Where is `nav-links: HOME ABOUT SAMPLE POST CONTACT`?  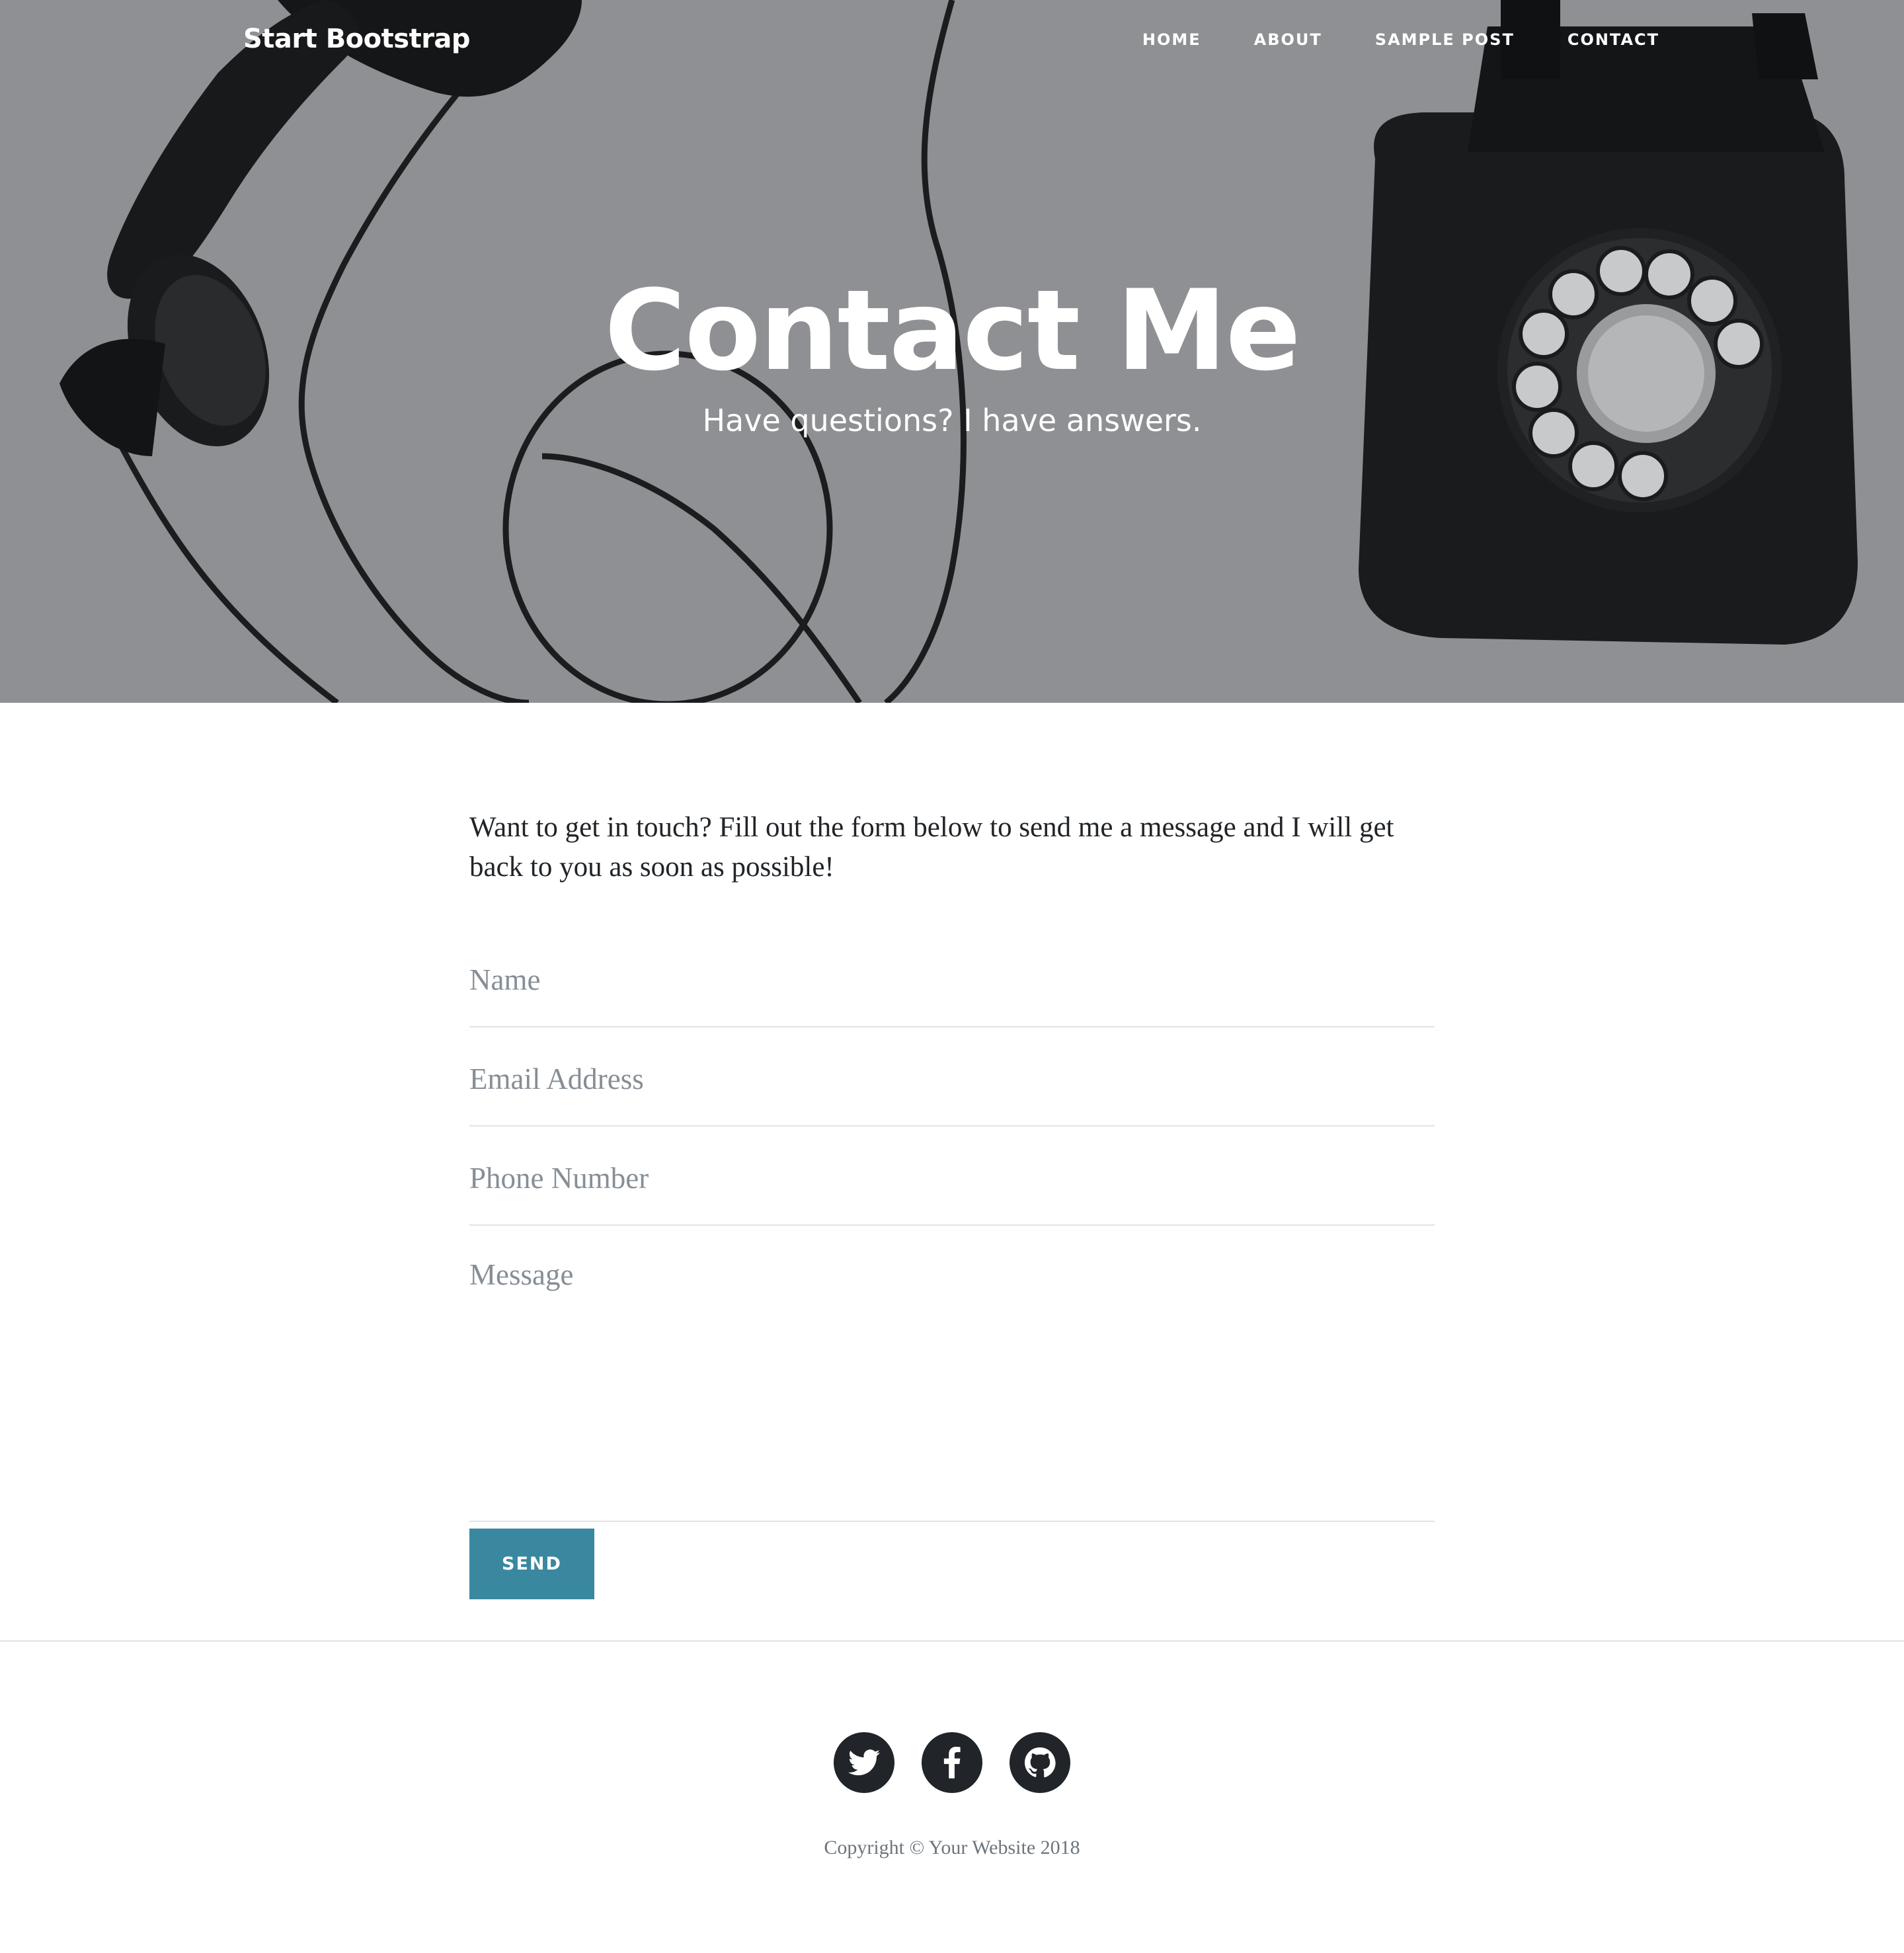
nav-links: HOME ABOUT SAMPLE POST CONTACT is located at coordinates (1400, 39).